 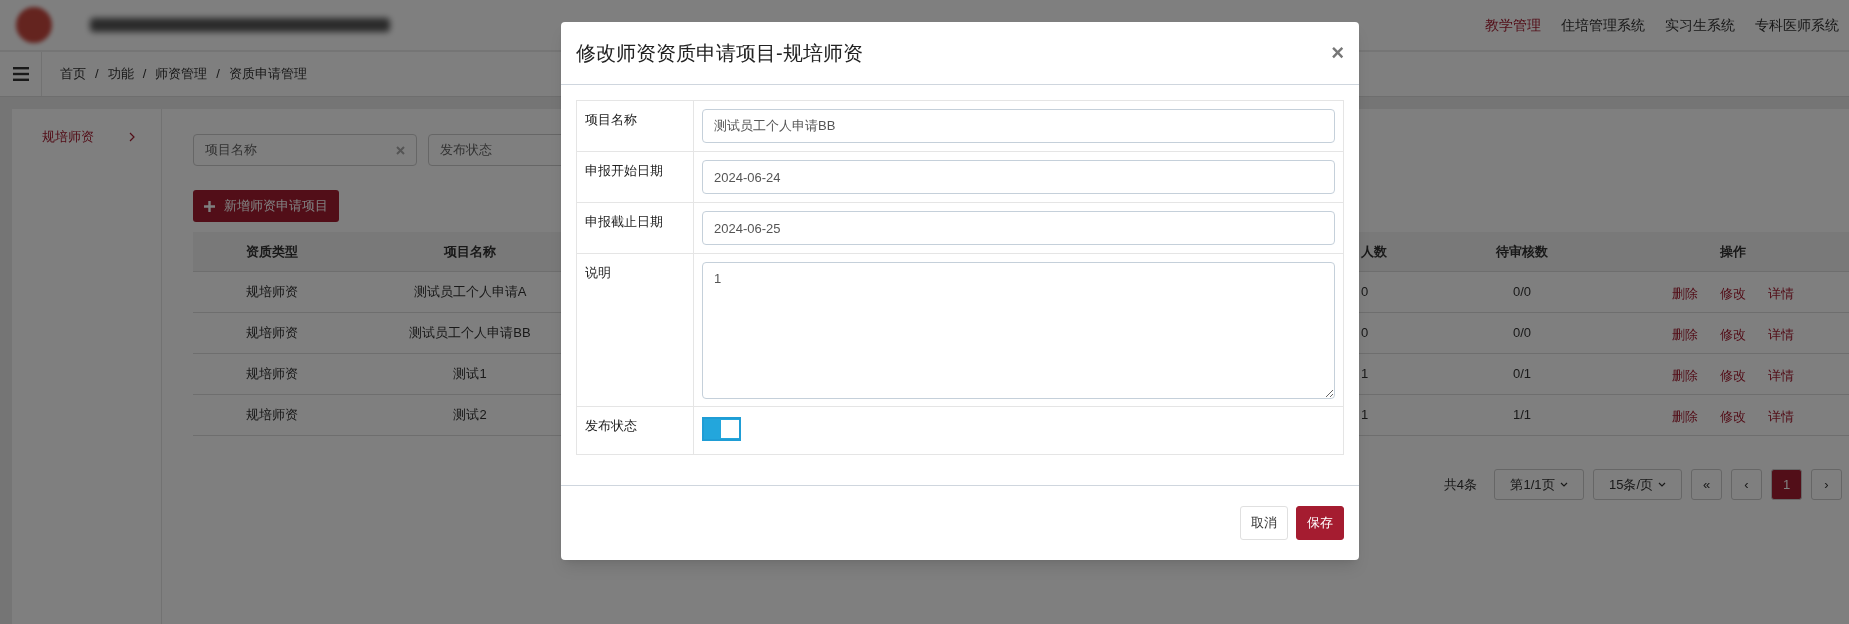 I want to click on column-header: 操作, so click(x=1733, y=251).